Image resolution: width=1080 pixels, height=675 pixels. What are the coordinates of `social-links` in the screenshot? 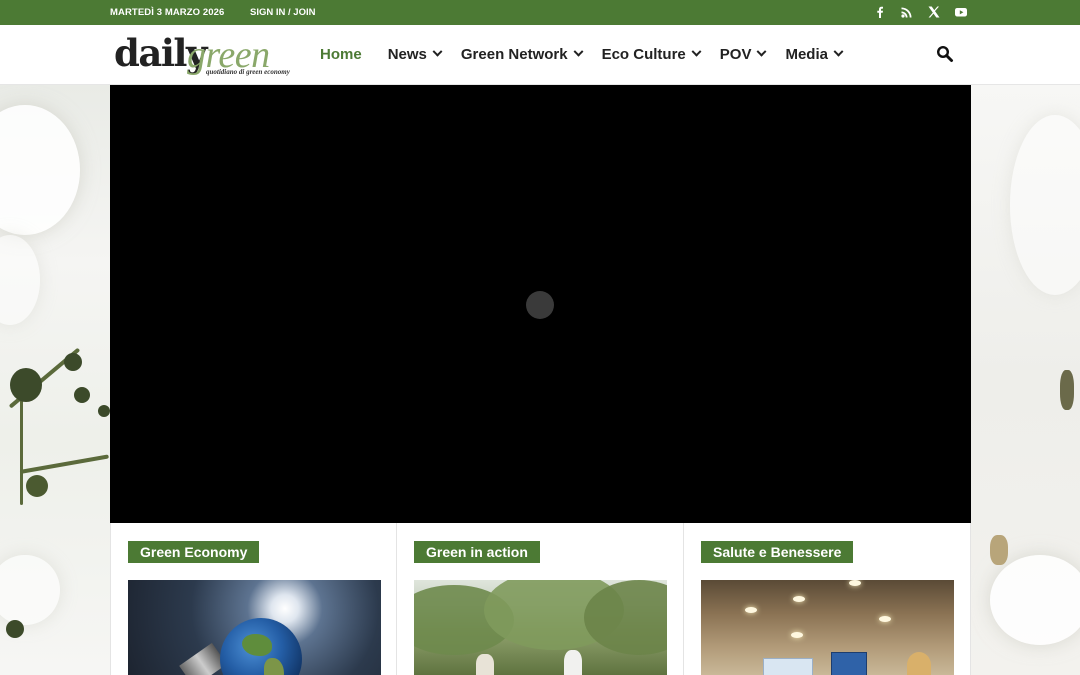 It's located at (920, 12).